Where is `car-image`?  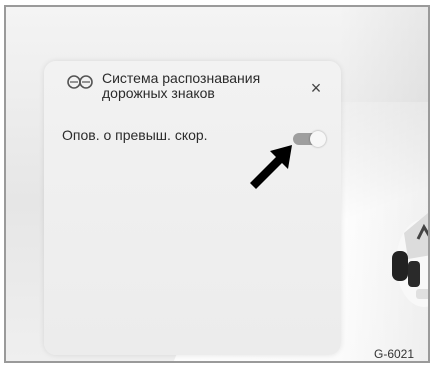 car-image is located at coordinates (410, 260).